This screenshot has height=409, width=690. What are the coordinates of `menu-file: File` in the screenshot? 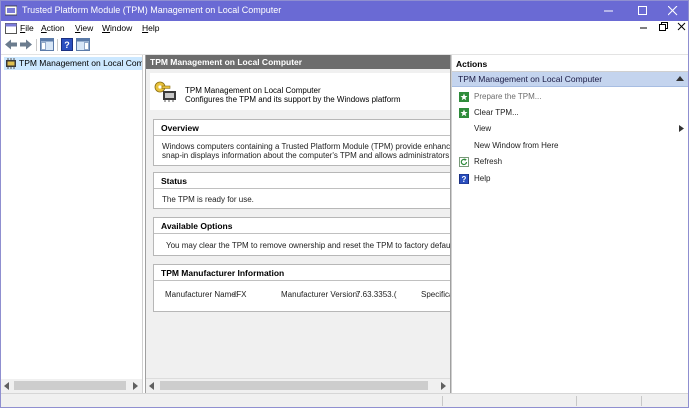 It's located at (27, 28).